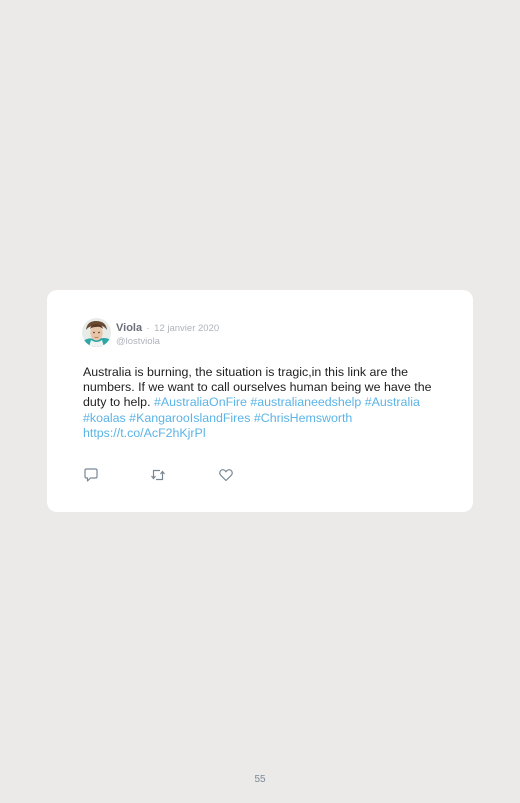  Describe the element at coordinates (305, 402) in the screenshot. I see `hashtag-link: #australianeedshelp` at that location.